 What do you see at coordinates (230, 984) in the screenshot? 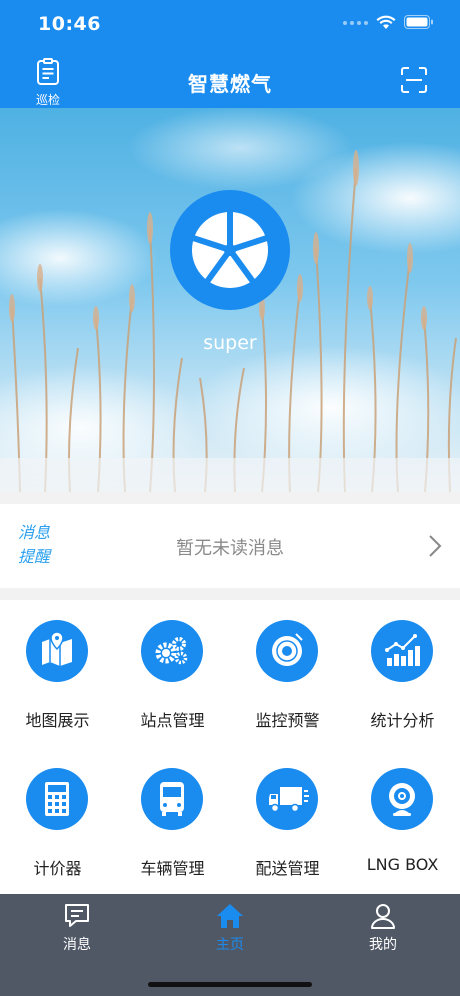
I see `home-indicator` at bounding box center [230, 984].